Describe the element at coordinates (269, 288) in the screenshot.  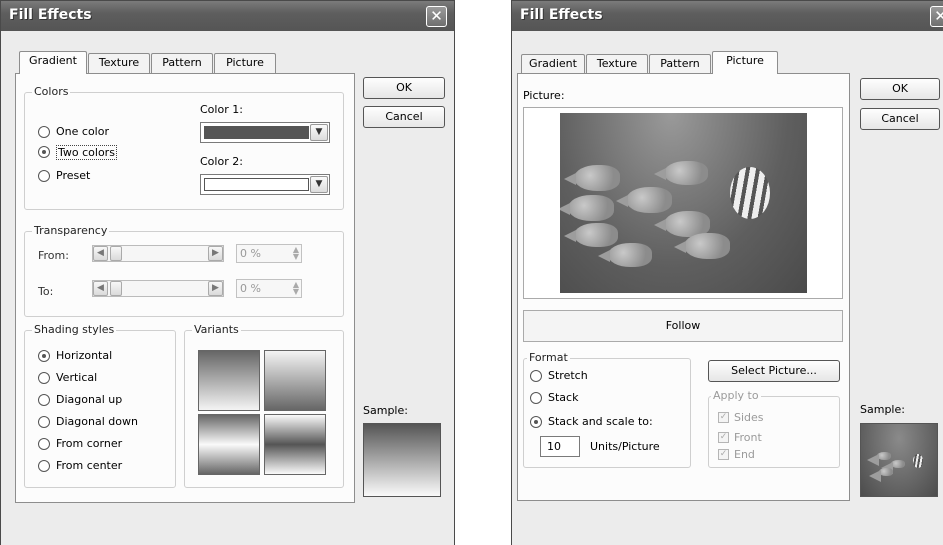
I see `to-value-field: 0 % ▲ ▼` at that location.